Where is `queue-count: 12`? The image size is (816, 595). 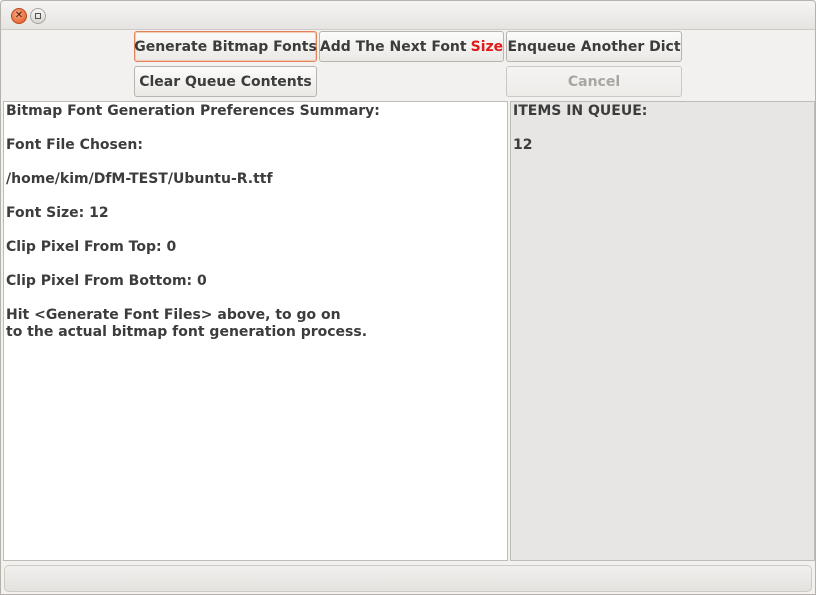 queue-count: 12 is located at coordinates (523, 145).